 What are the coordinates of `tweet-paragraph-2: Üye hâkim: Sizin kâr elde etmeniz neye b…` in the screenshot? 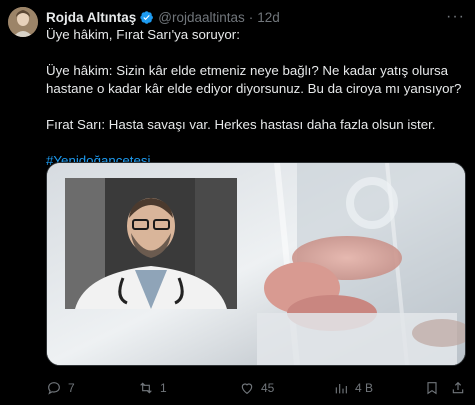 It's located at (254, 79).